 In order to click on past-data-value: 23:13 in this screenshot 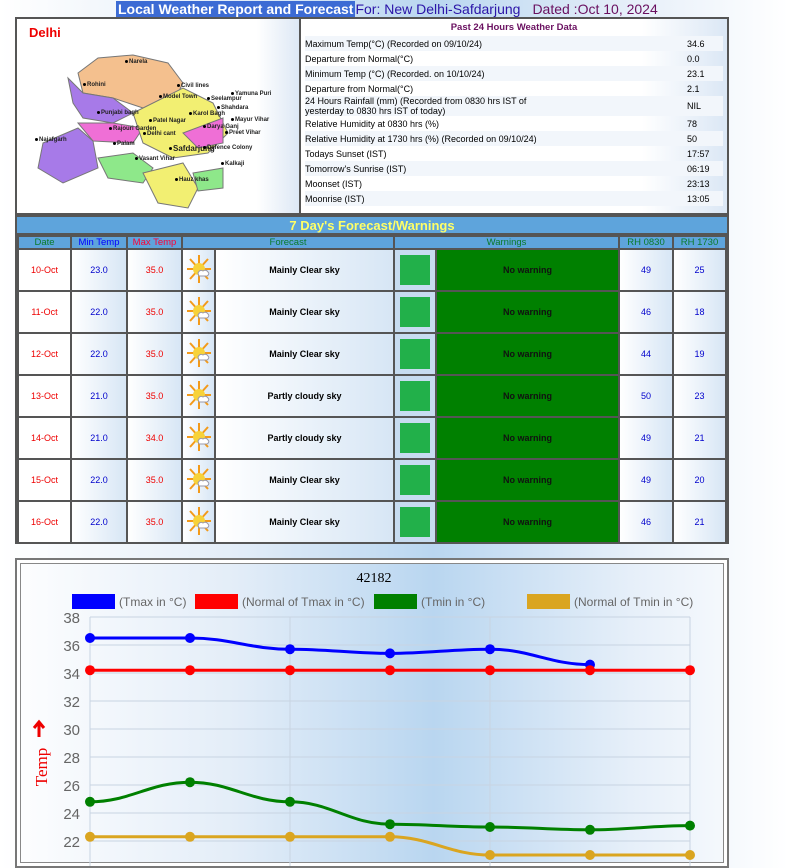, I will do `click(698, 183)`.